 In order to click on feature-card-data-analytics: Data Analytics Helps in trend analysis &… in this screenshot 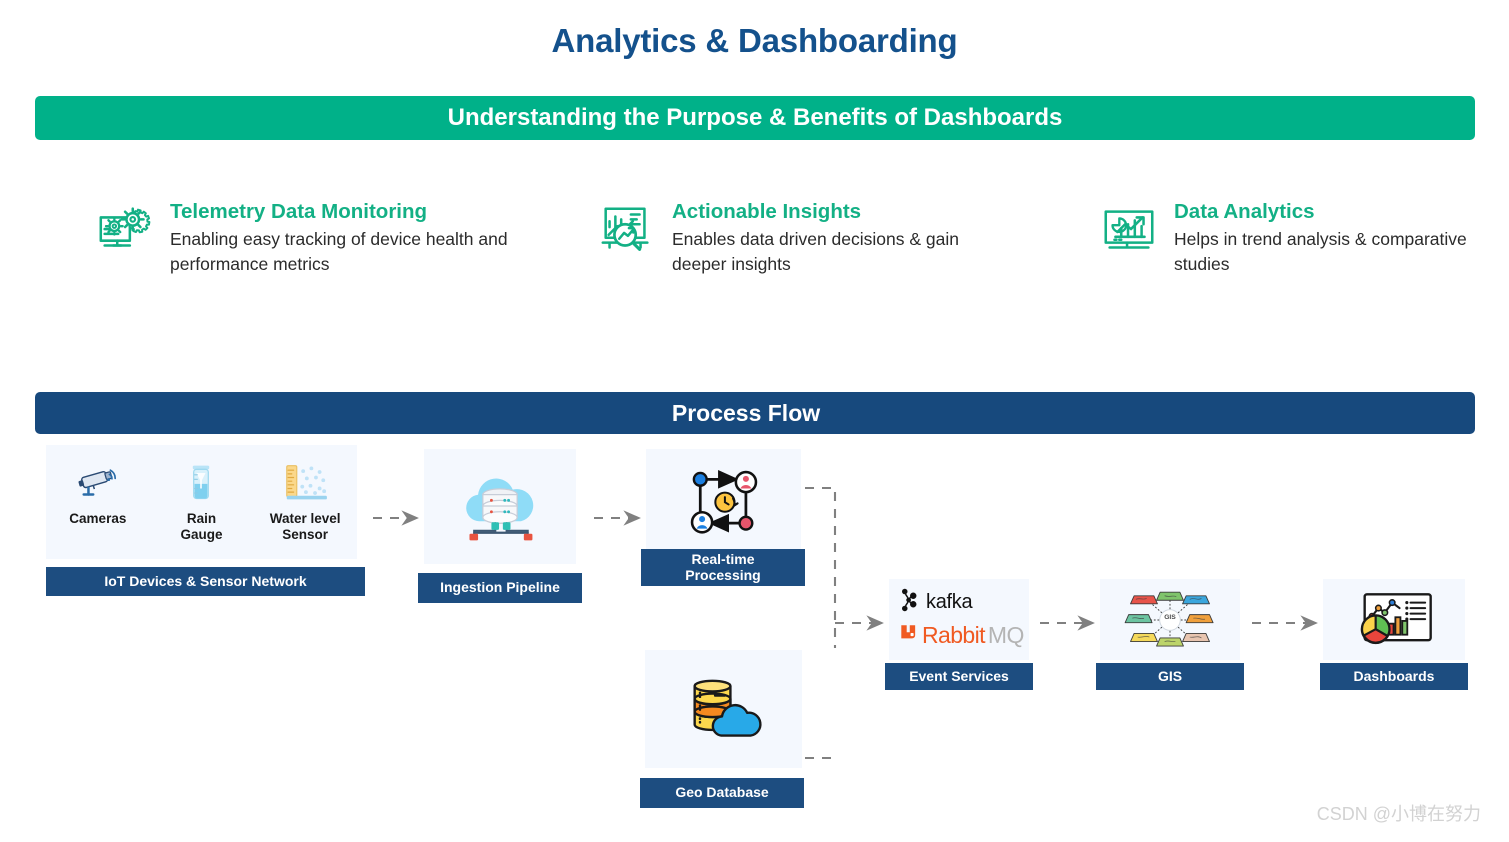, I will do `click(1298, 237)`.